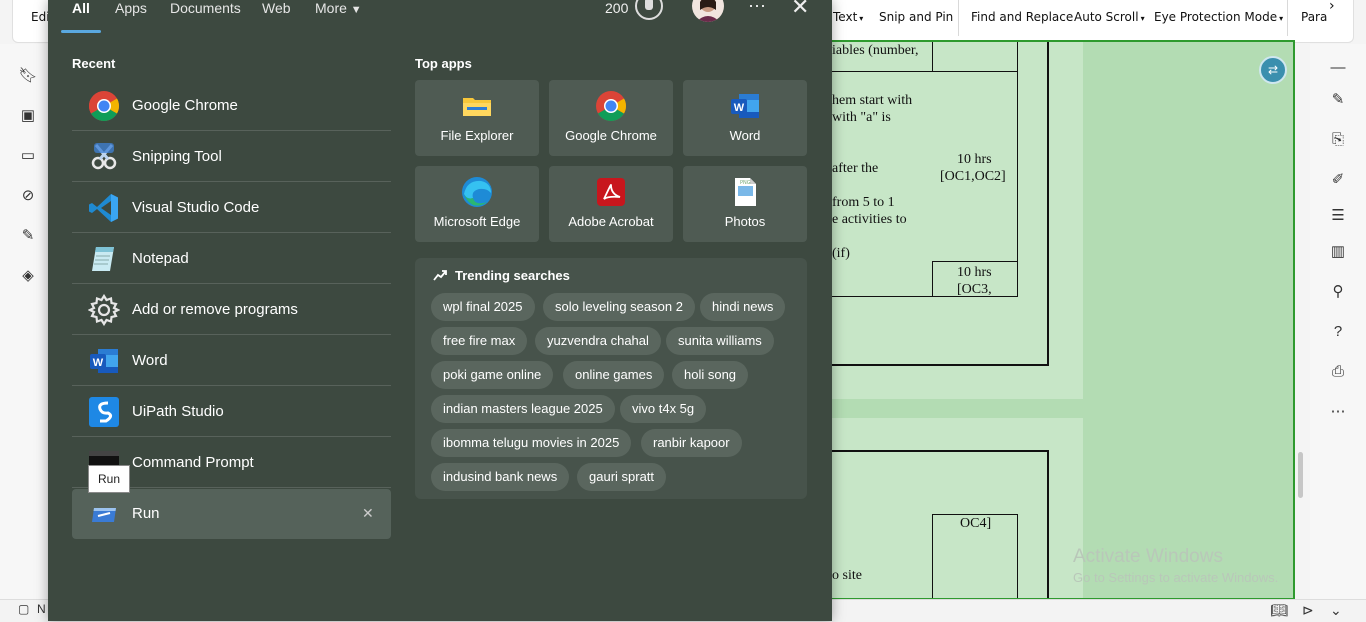 The width and height of the screenshot is (1366, 622). What do you see at coordinates (205, 8) in the screenshot?
I see `tab-documents: Documents` at bounding box center [205, 8].